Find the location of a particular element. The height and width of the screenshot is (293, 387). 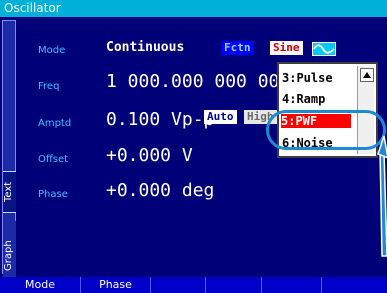

softkey-phase: Phase is located at coordinates (116, 285).